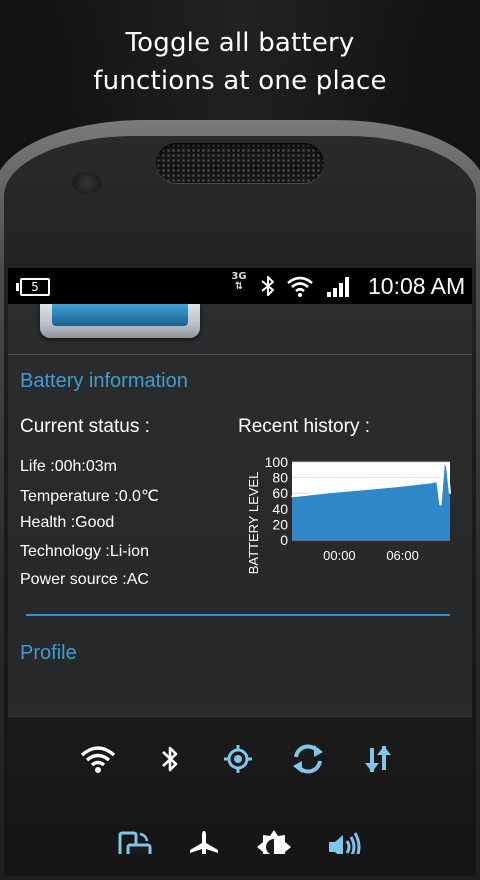 This screenshot has height=880, width=480. What do you see at coordinates (204, 840) in the screenshot?
I see `airplane-mode-toggle-icon` at bounding box center [204, 840].